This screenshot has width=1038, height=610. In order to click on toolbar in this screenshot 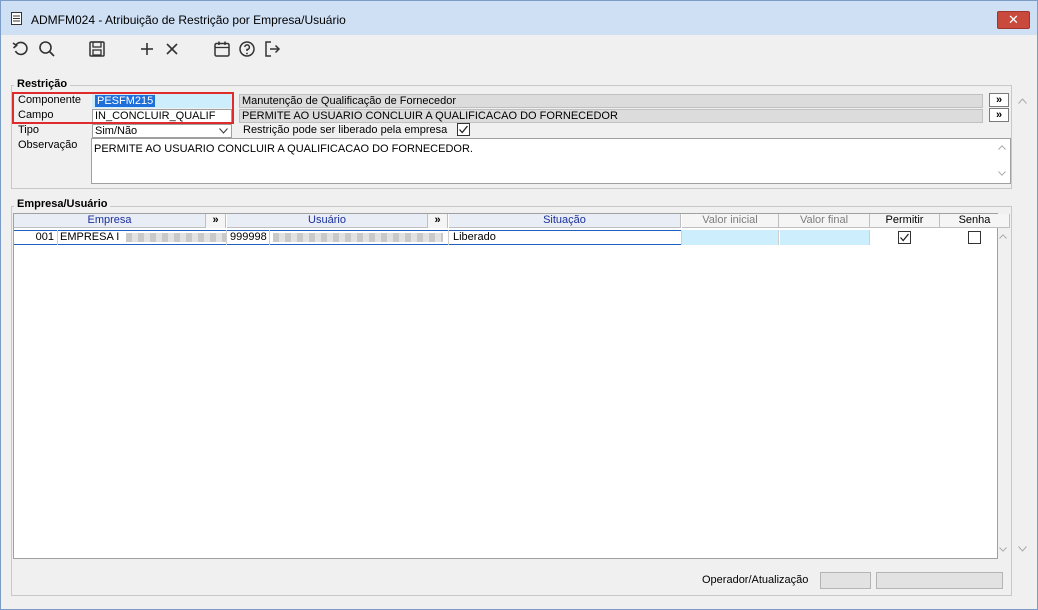, I will do `click(519, 49)`.